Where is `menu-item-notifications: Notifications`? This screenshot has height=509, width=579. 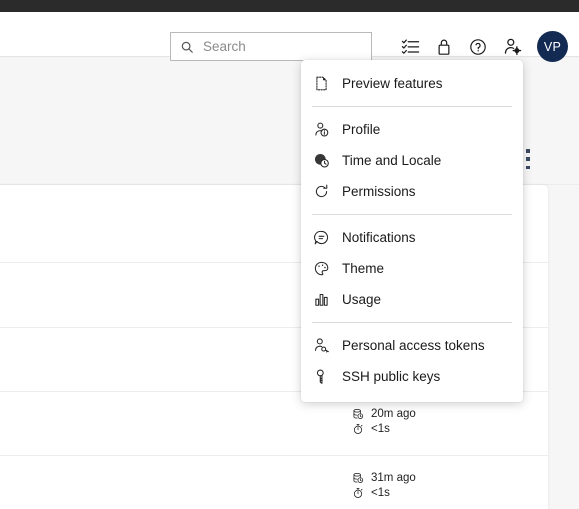
menu-item-notifications: Notifications is located at coordinates (412, 237).